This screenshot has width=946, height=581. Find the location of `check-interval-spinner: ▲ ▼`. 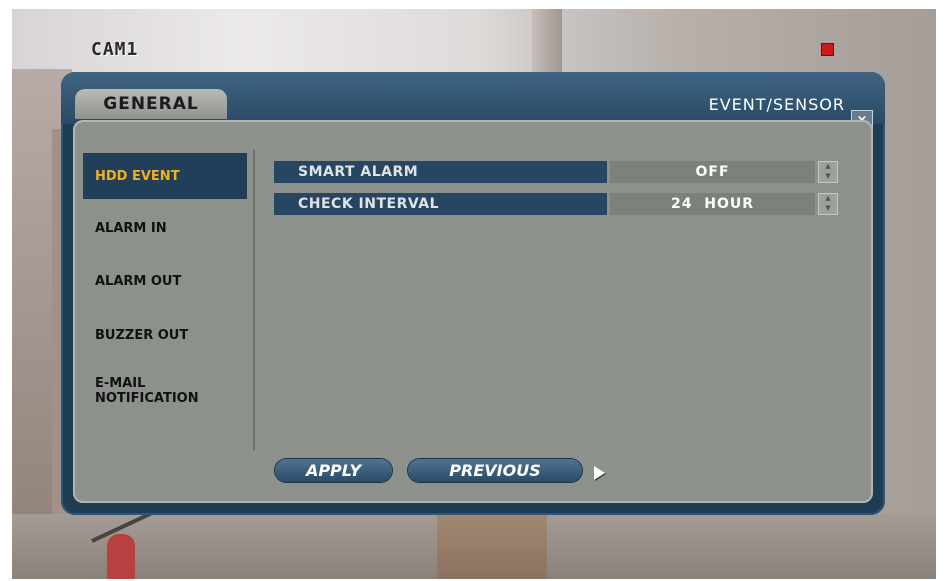

check-interval-spinner: ▲ ▼ is located at coordinates (828, 204).